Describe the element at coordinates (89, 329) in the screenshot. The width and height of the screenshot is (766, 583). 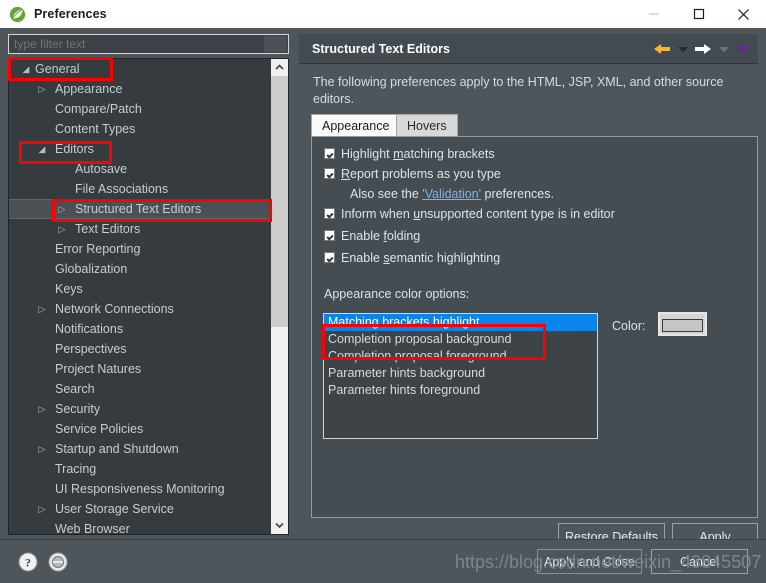
I see `sidebar-item-label: Notifications` at that location.